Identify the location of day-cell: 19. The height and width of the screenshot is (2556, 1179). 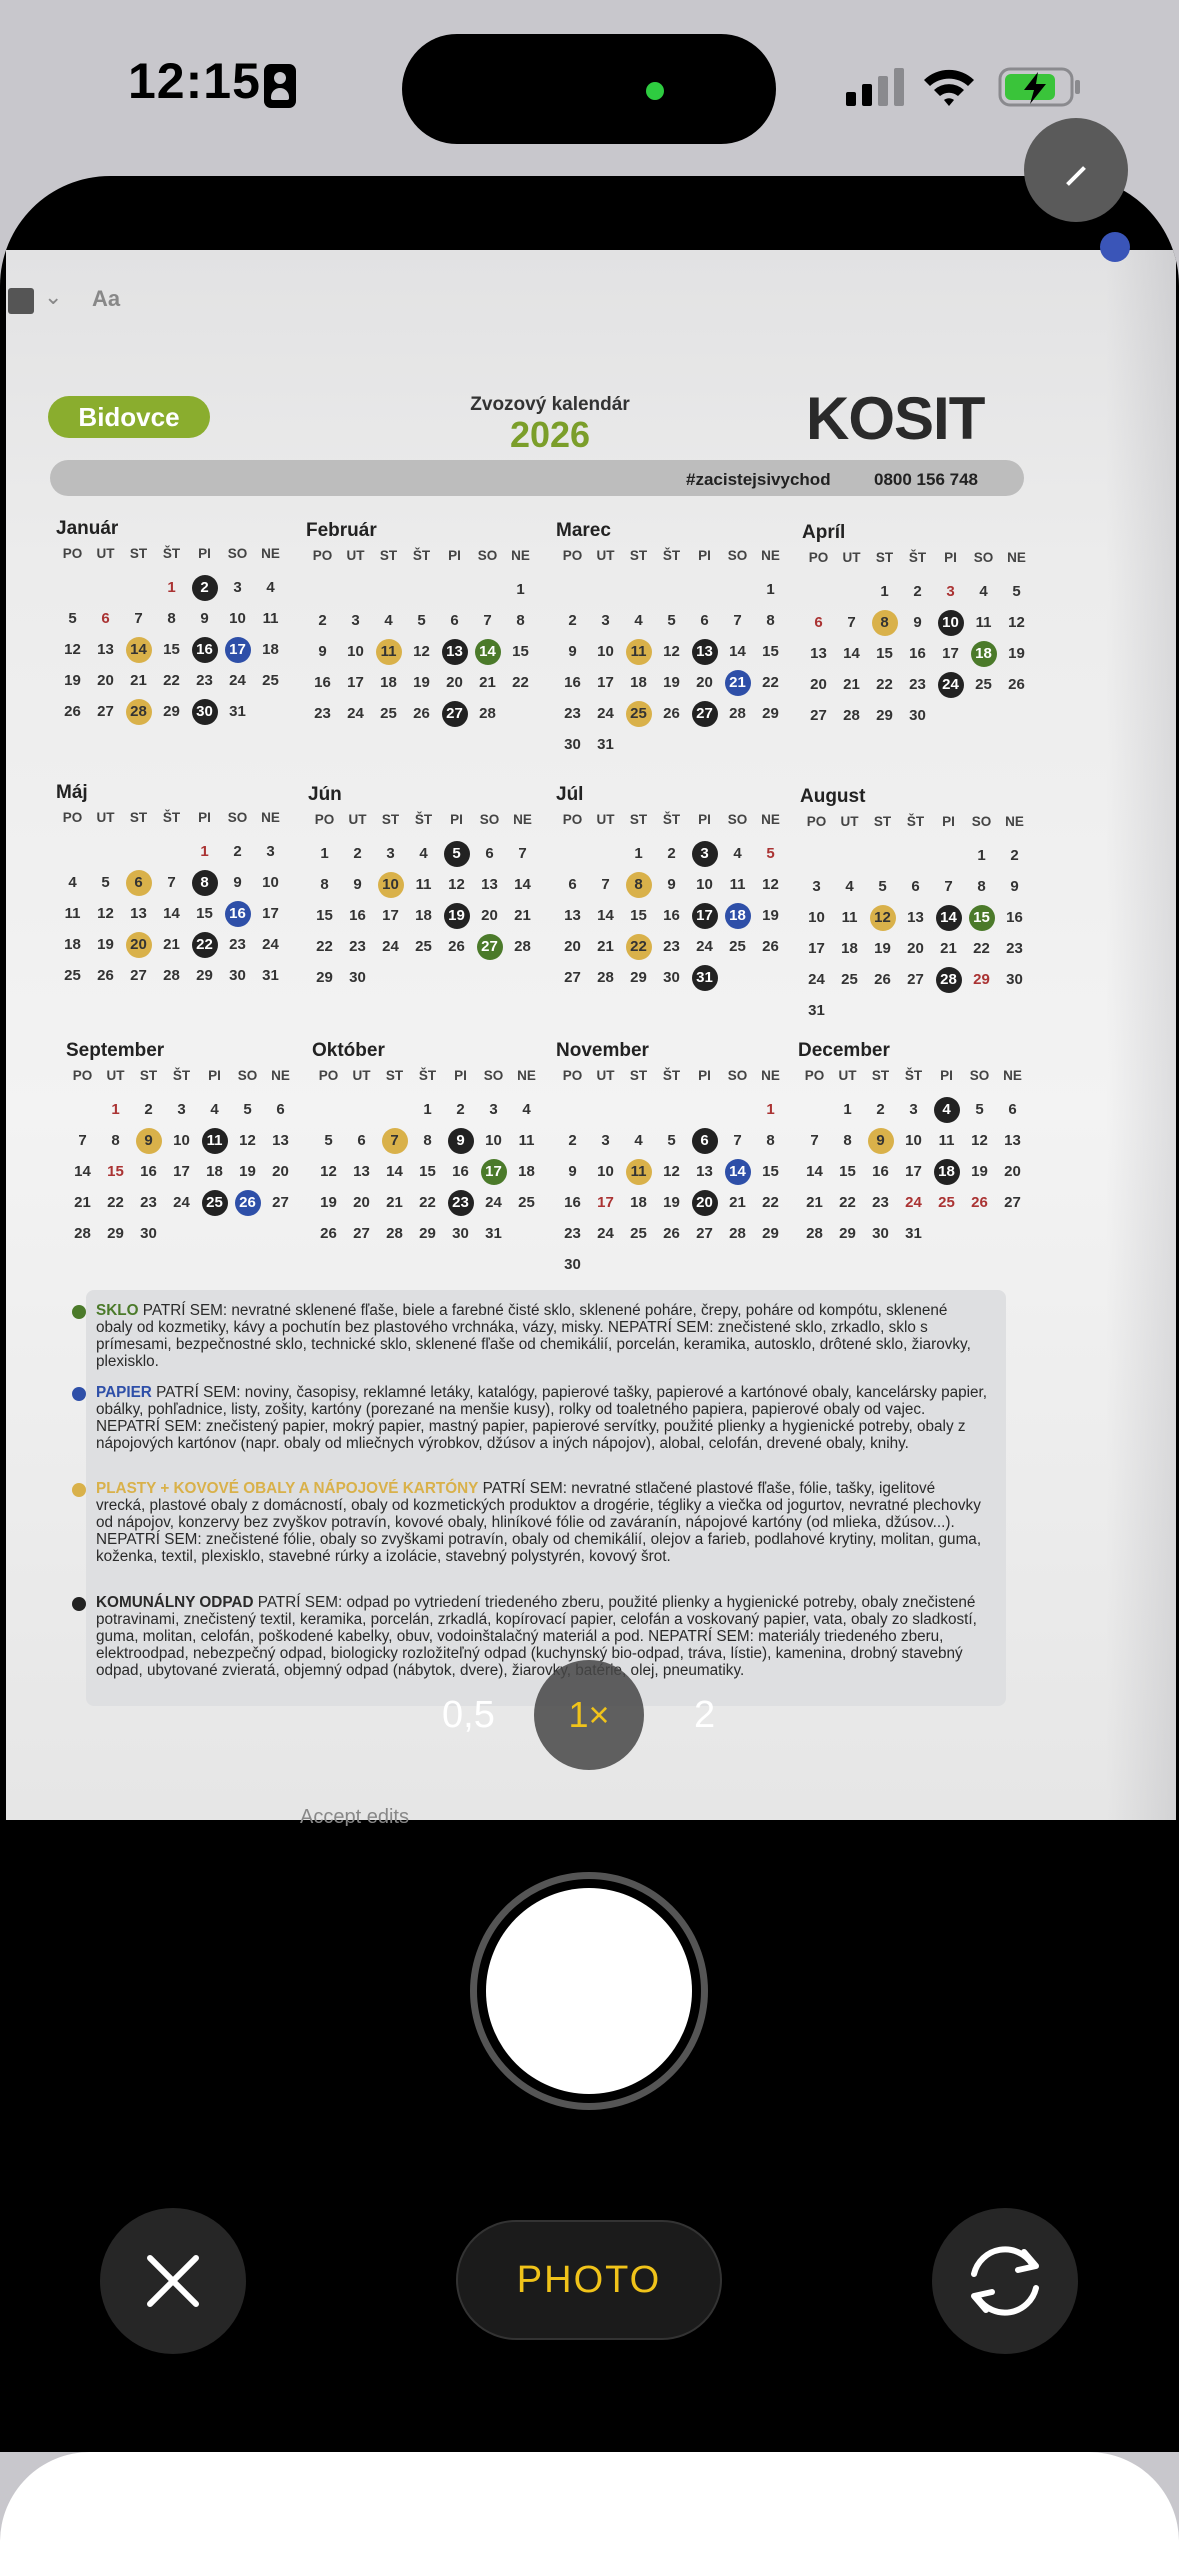
(979, 1171).